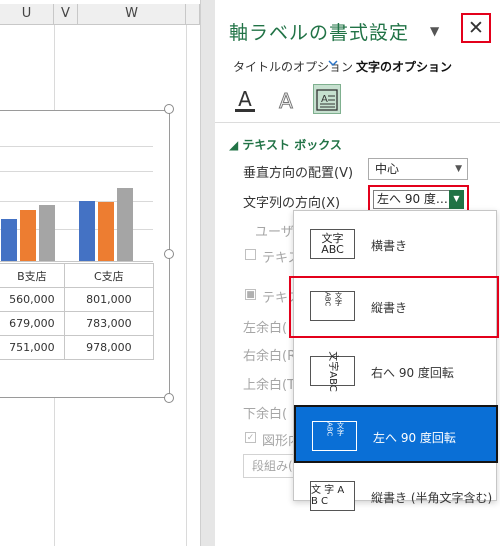  What do you see at coordinates (332, 496) in the screenshot?
I see `stacked-text-icon: 文 字 A B C` at bounding box center [332, 496].